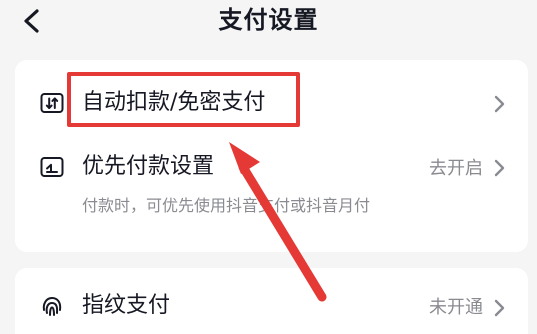 This screenshot has width=537, height=334. What do you see at coordinates (126, 305) in the screenshot?
I see `fingerprint-payment-label: 指纹支付` at bounding box center [126, 305].